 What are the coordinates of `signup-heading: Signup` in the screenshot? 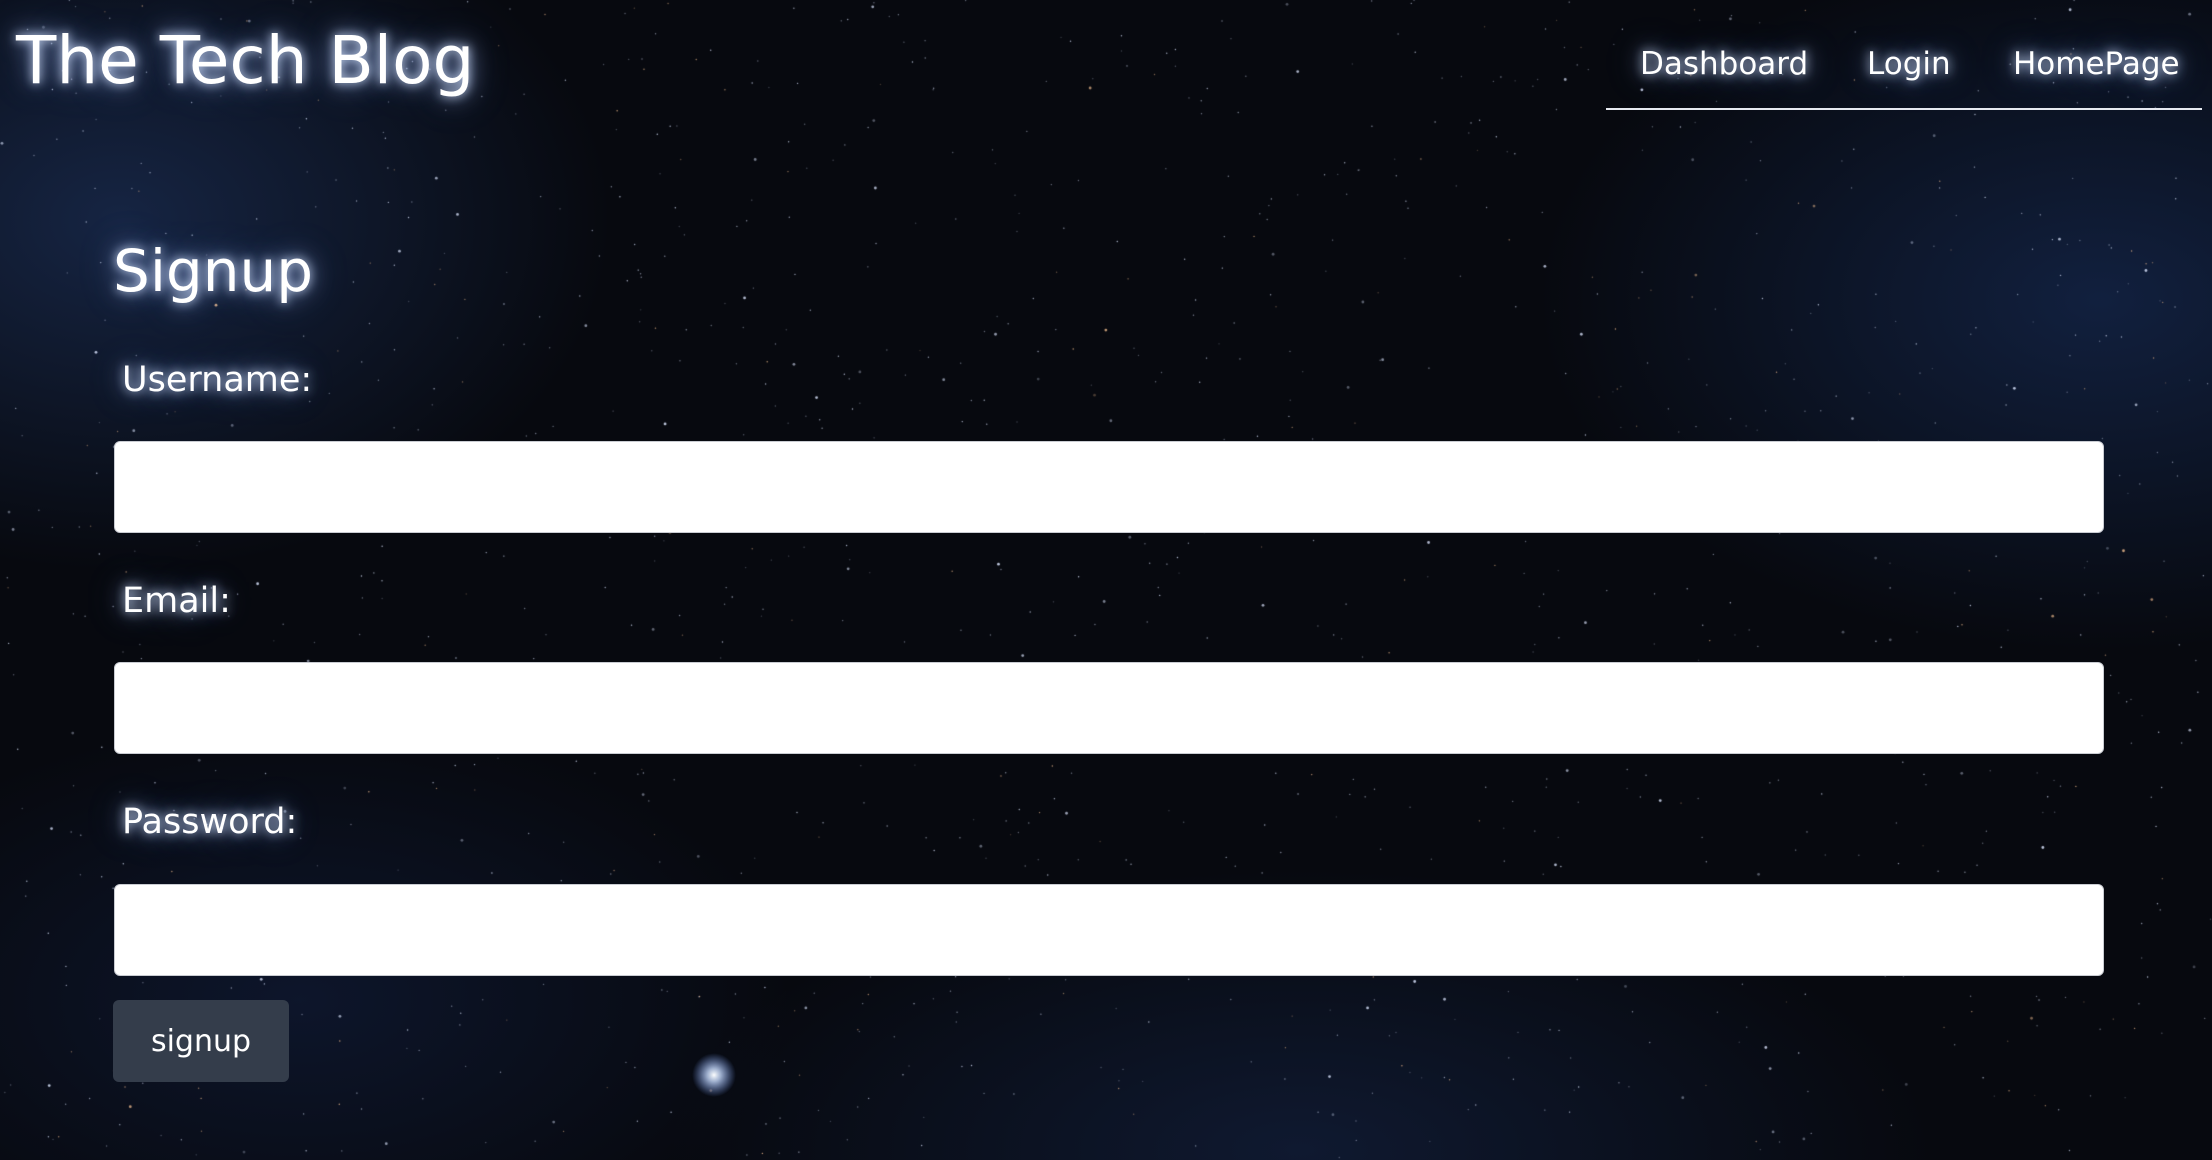 It's located at (213, 271).